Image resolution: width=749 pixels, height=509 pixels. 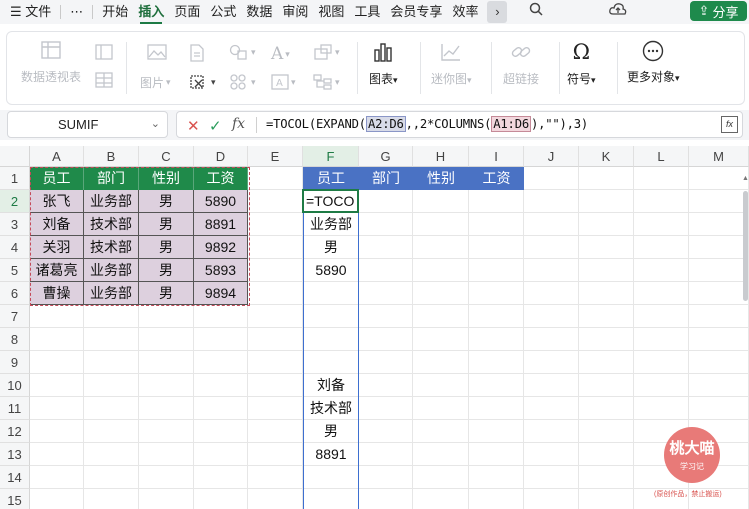 I want to click on column-header-a: A, so click(x=57, y=156).